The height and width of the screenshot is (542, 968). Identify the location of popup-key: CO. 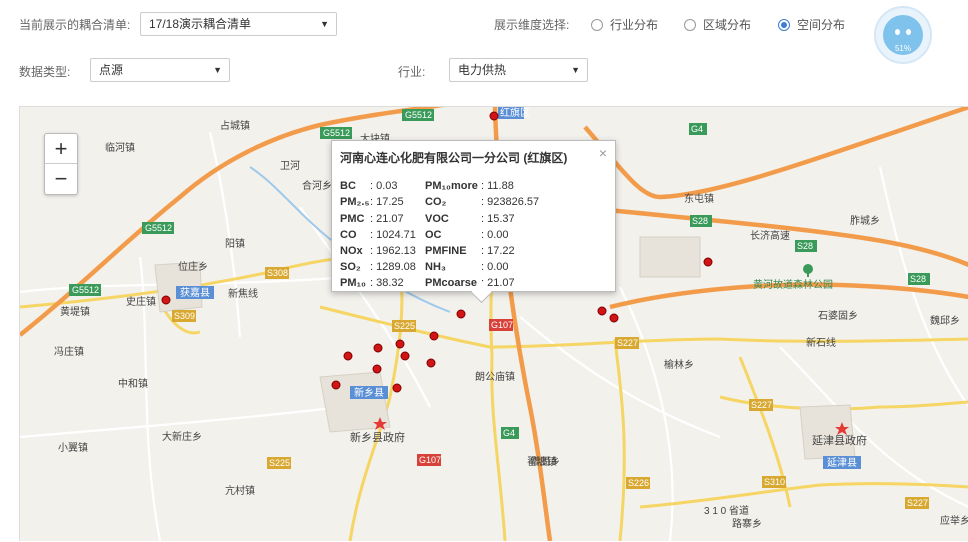
(348, 235).